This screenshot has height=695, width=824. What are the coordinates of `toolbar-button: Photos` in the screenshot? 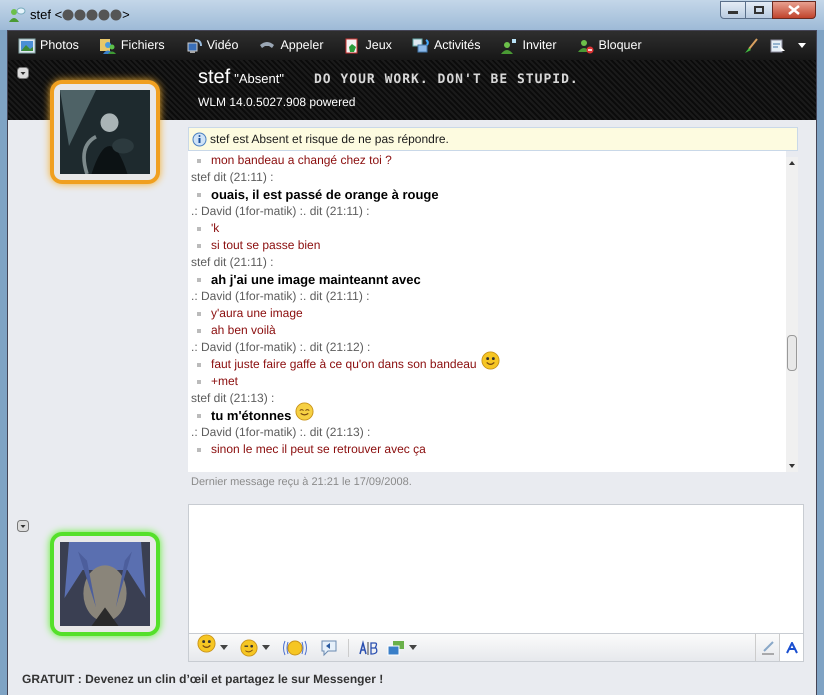 It's located at (48, 45).